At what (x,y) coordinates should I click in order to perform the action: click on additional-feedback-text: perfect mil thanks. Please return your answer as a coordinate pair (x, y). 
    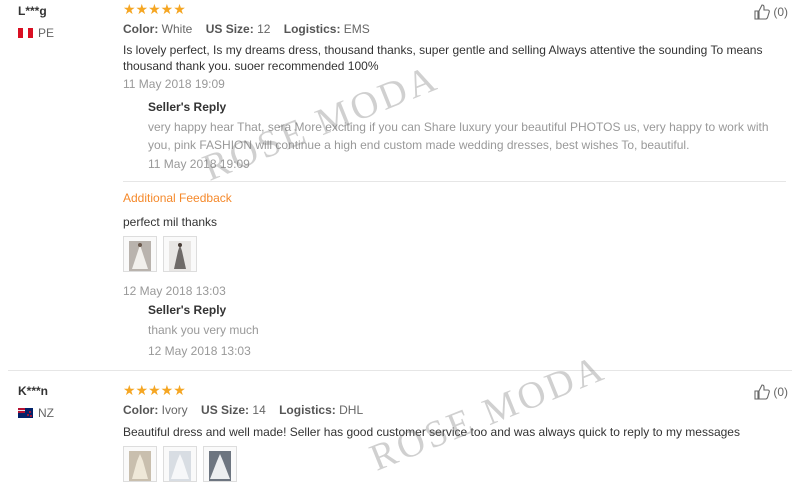
    Looking at the image, I should click on (170, 222).